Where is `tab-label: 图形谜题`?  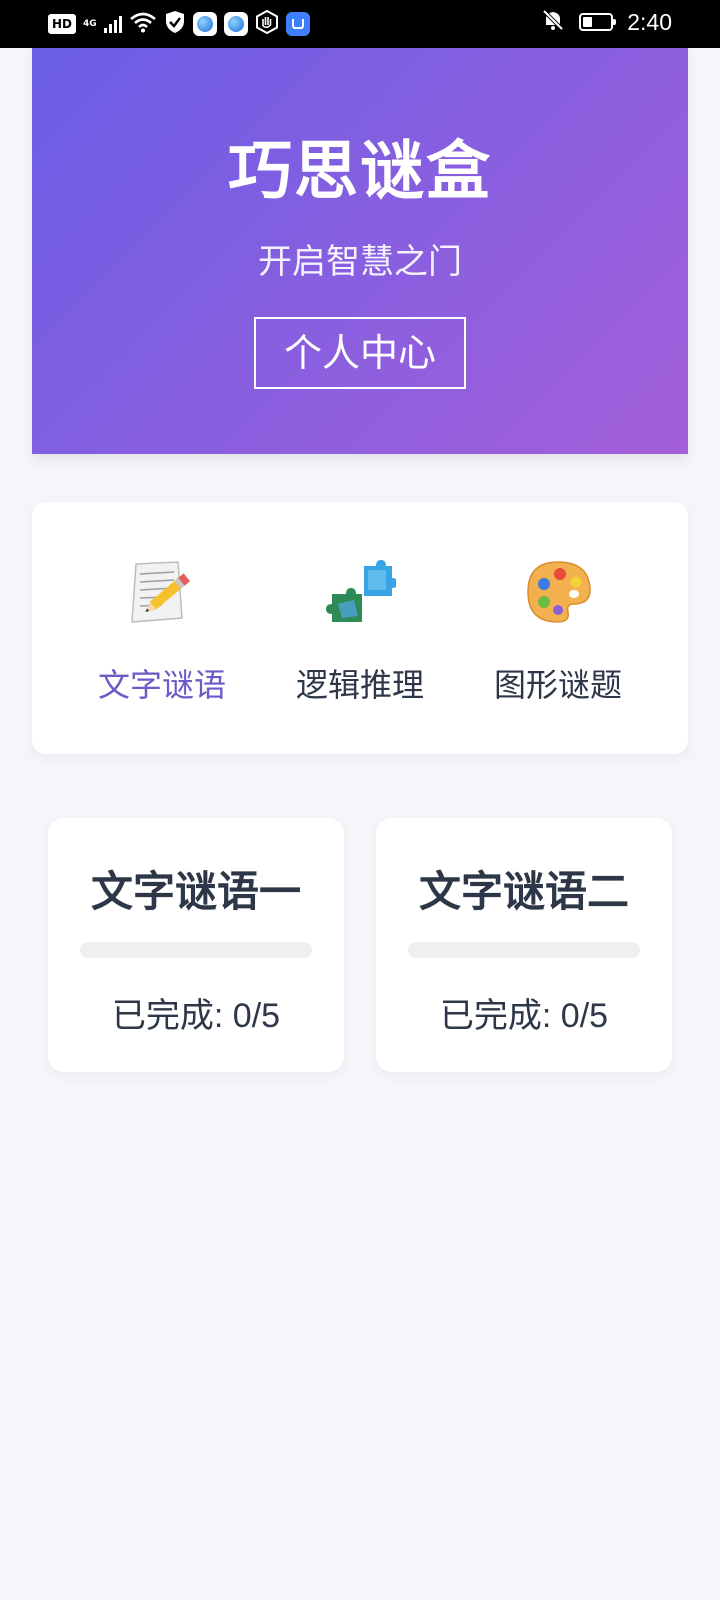 tab-label: 图形谜题 is located at coordinates (557, 685).